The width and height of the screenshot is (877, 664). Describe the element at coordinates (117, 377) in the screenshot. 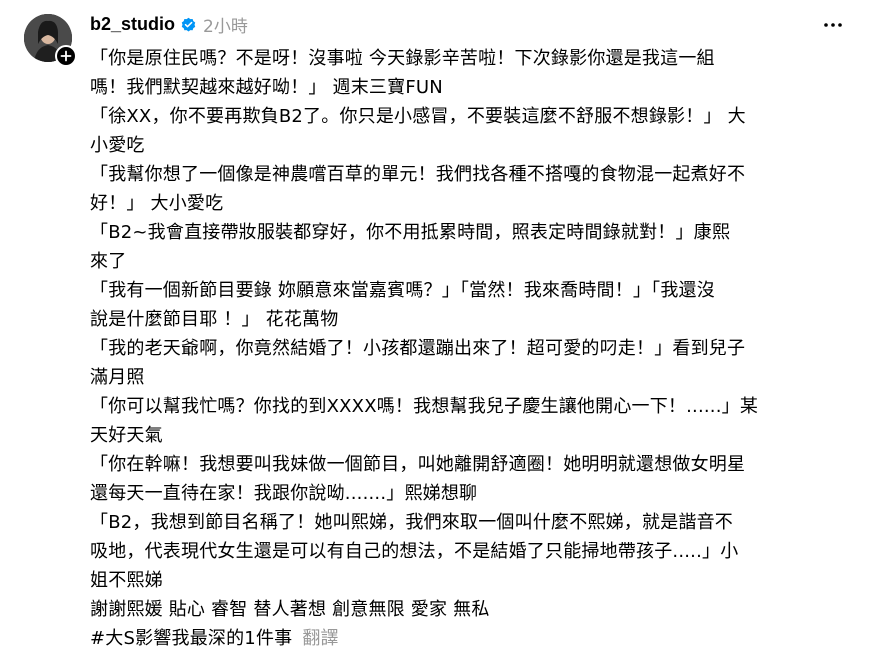

I see `post-text-line: 滿月照` at that location.